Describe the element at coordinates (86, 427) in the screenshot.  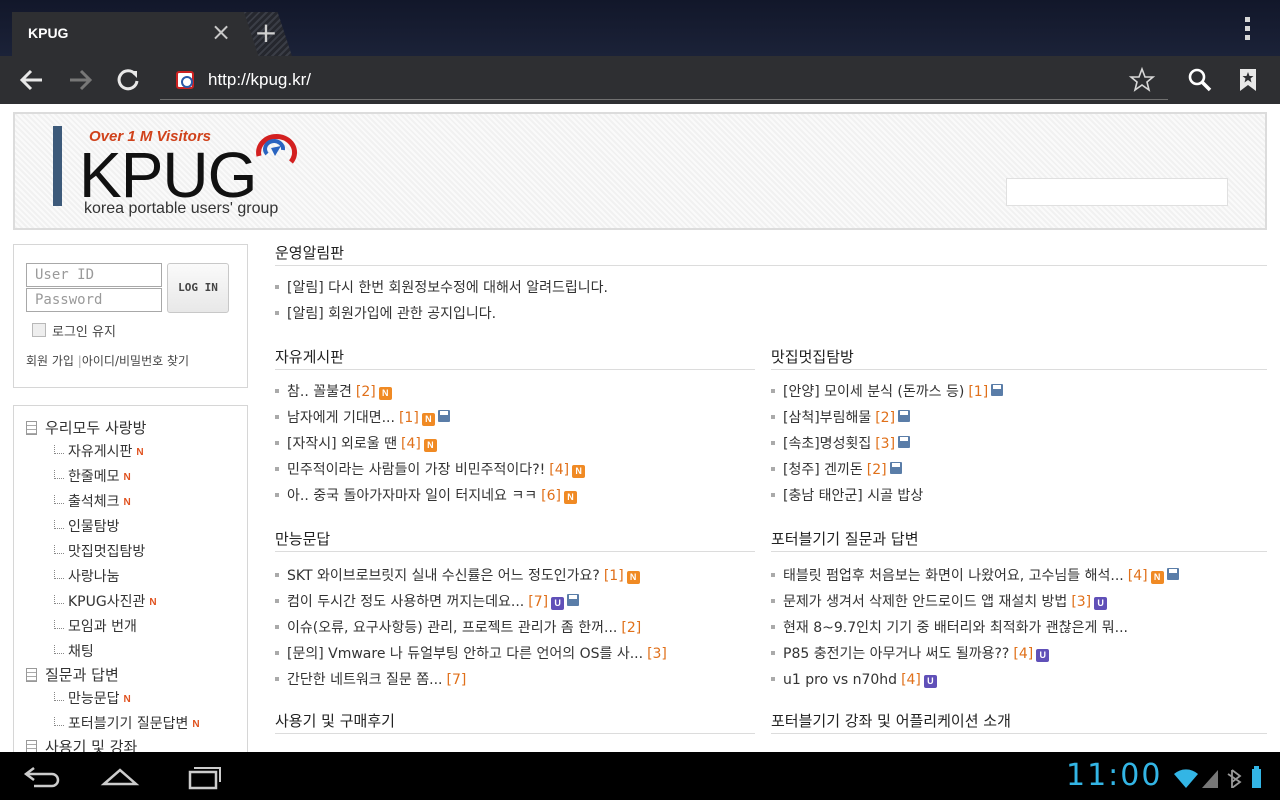
I see `nav-category-lounge: 우리모두 사랑방` at that location.